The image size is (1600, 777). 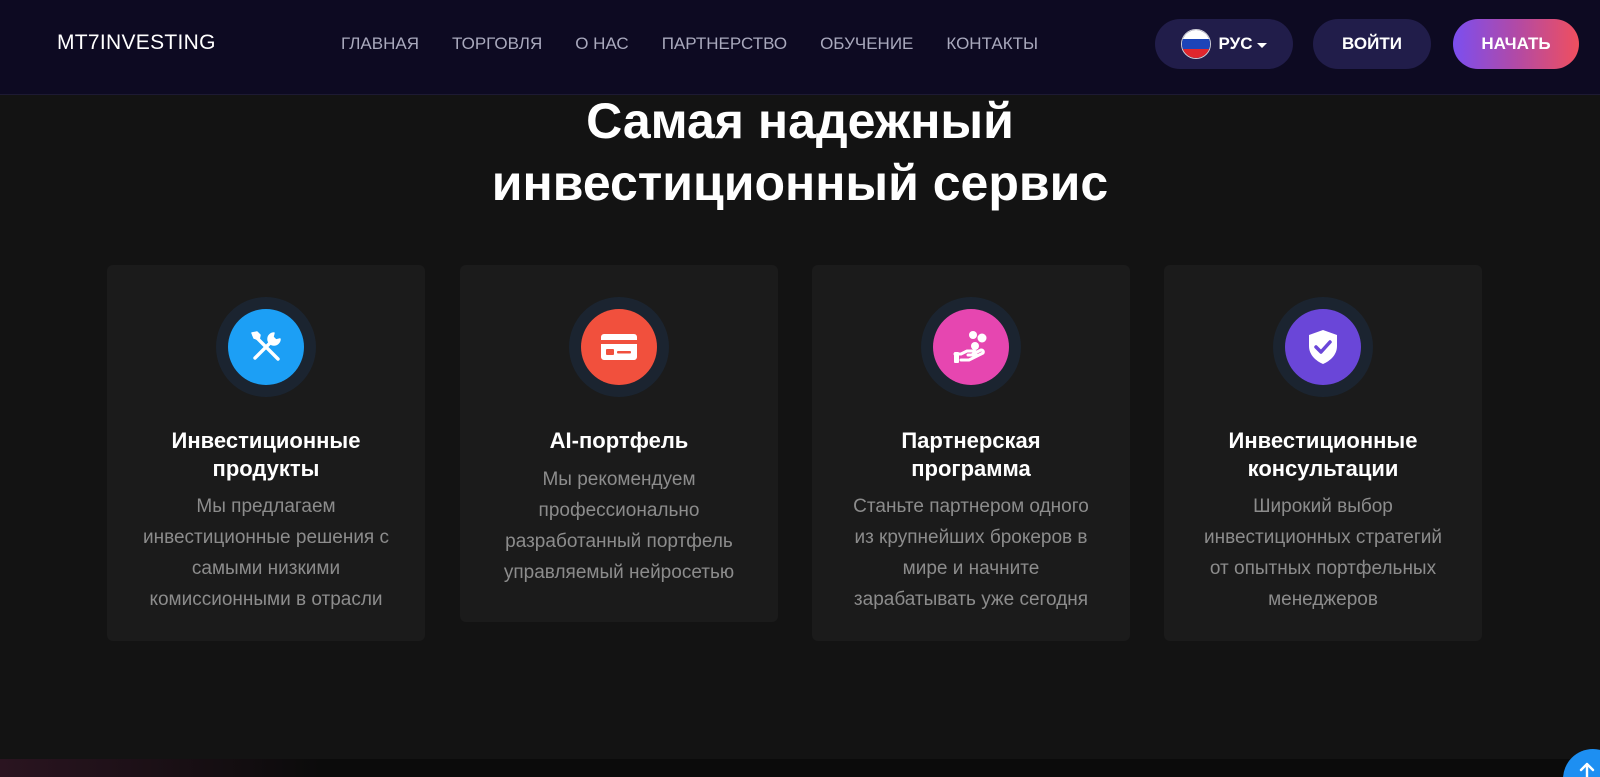 I want to click on feature-title: AI-портфель, so click(x=619, y=441).